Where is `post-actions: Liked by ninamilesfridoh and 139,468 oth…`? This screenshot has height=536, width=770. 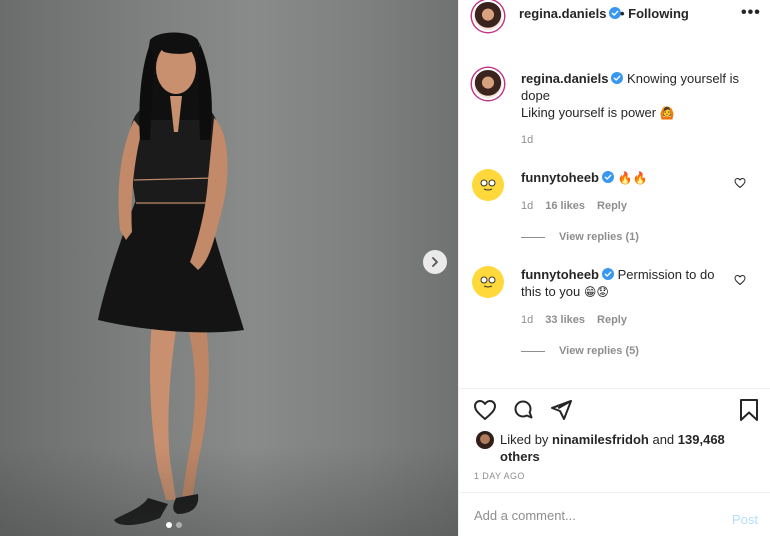
post-actions: Liked by ninamilesfridoh and 139,468 oth… is located at coordinates (614, 440).